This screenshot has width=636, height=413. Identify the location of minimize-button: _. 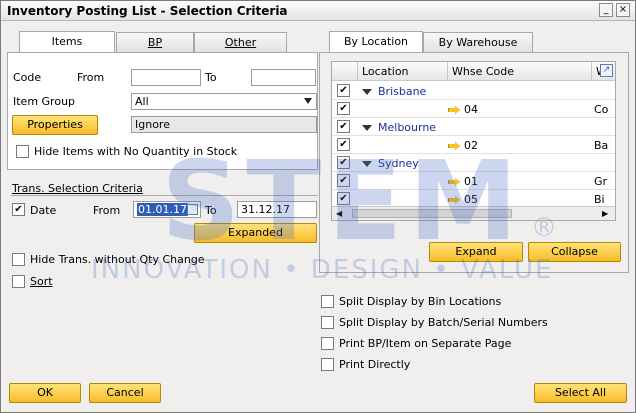
(606, 10).